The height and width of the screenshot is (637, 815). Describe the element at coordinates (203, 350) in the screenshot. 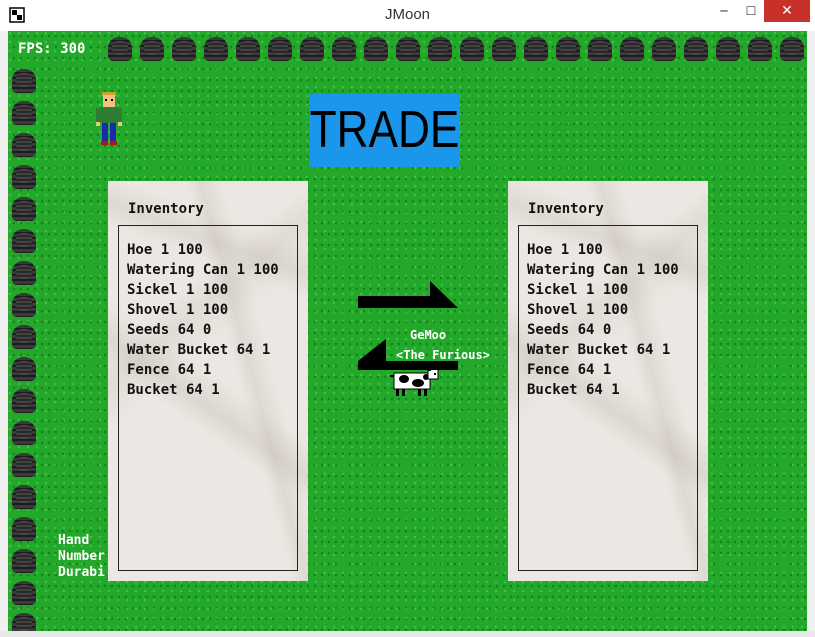

I see `left-inventory-item: Water Bucket 64 1` at that location.